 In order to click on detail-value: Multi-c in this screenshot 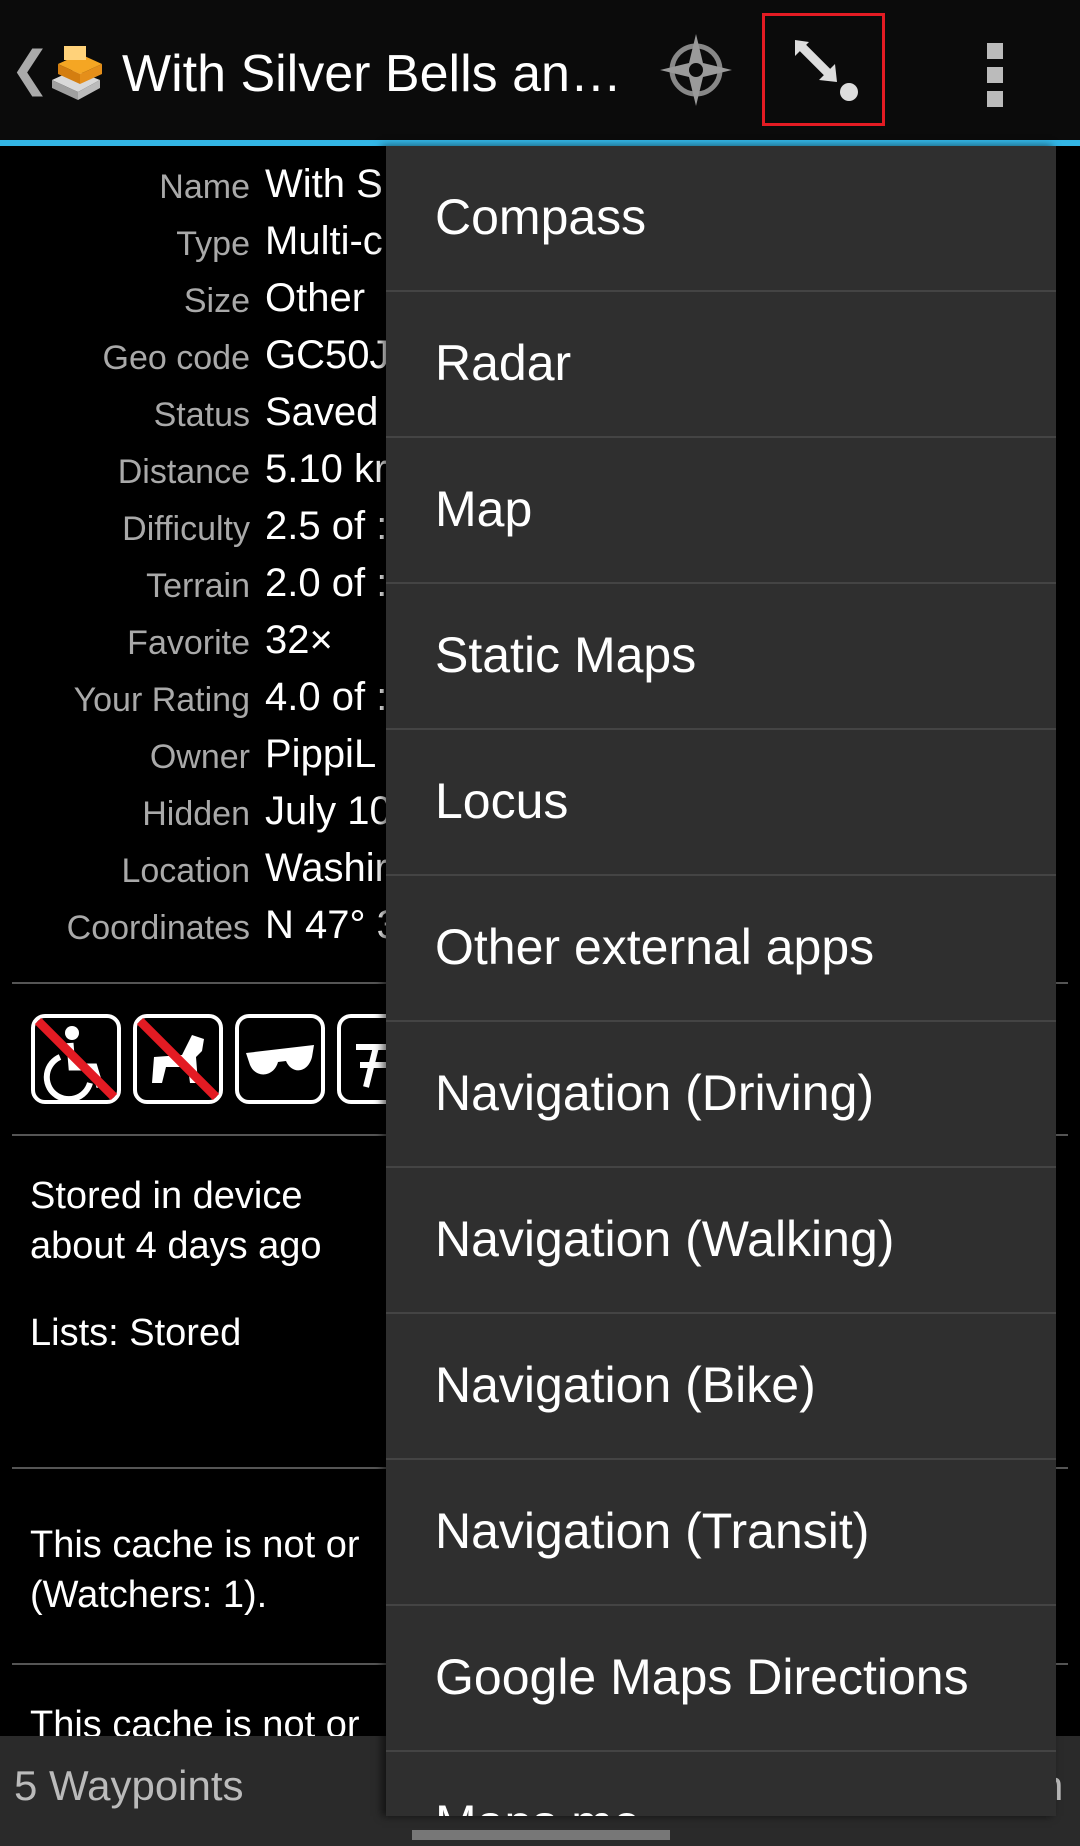, I will do `click(324, 241)`.